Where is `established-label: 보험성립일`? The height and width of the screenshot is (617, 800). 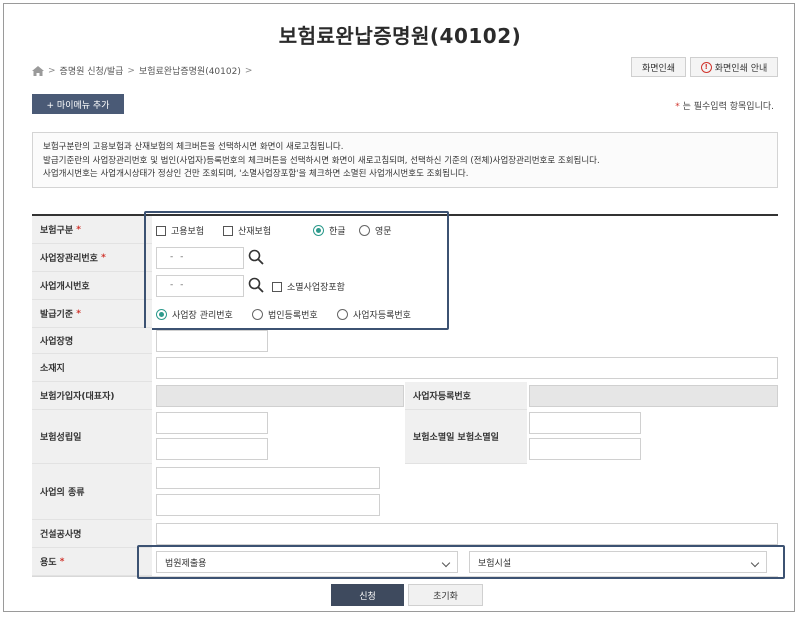
established-label: 보험성립일 is located at coordinates (92, 437).